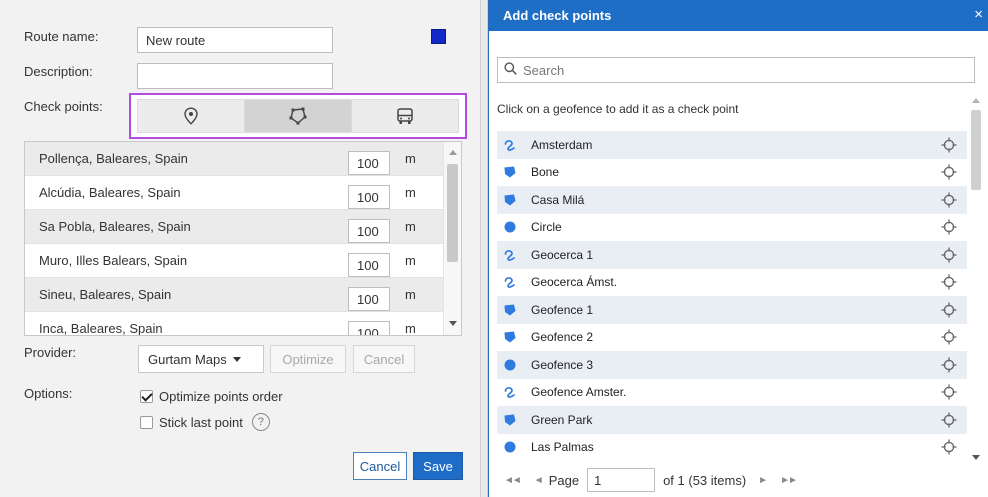 This screenshot has width=988, height=497. Describe the element at coordinates (146, 396) in the screenshot. I see `optimize-points-order-checkbox` at that location.